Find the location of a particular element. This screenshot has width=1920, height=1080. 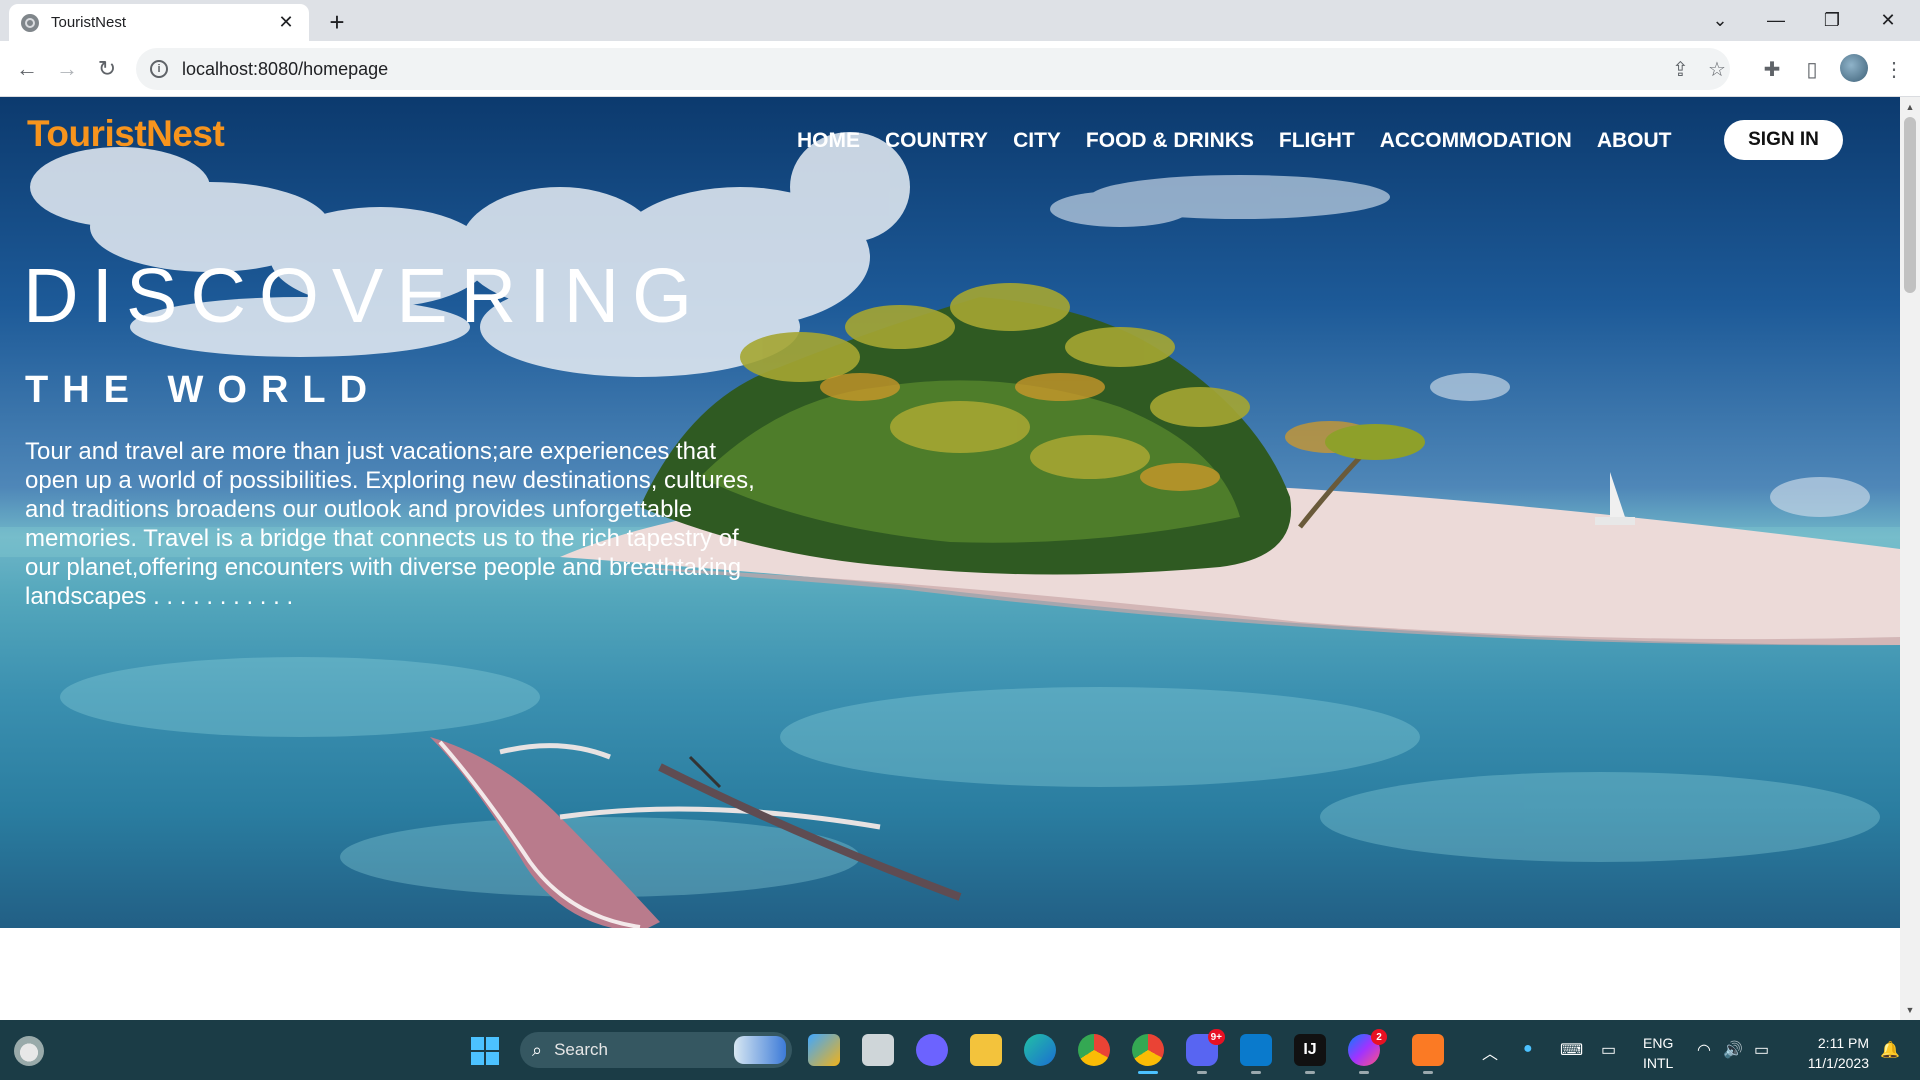

site-info-icon: i is located at coordinates (159, 69).